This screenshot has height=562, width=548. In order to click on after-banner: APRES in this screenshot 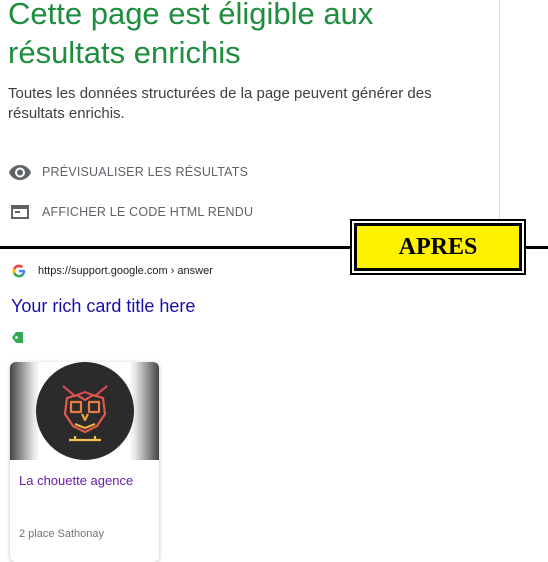, I will do `click(438, 247)`.